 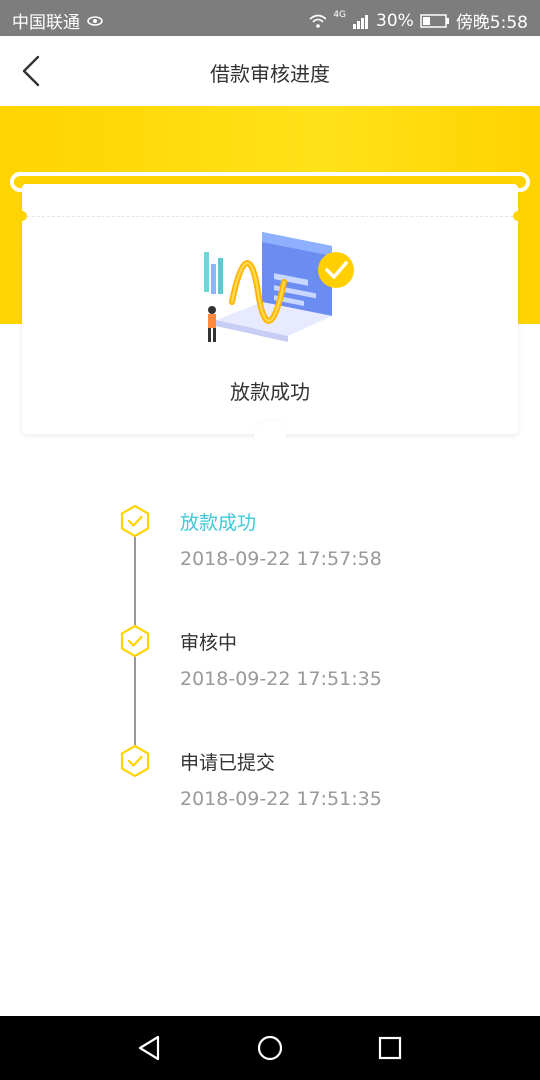 What do you see at coordinates (518, 216) in the screenshot?
I see `card-notch-right` at bounding box center [518, 216].